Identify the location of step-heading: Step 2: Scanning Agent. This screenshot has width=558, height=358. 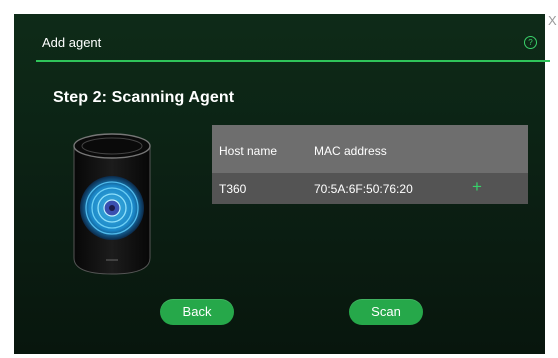
(144, 97).